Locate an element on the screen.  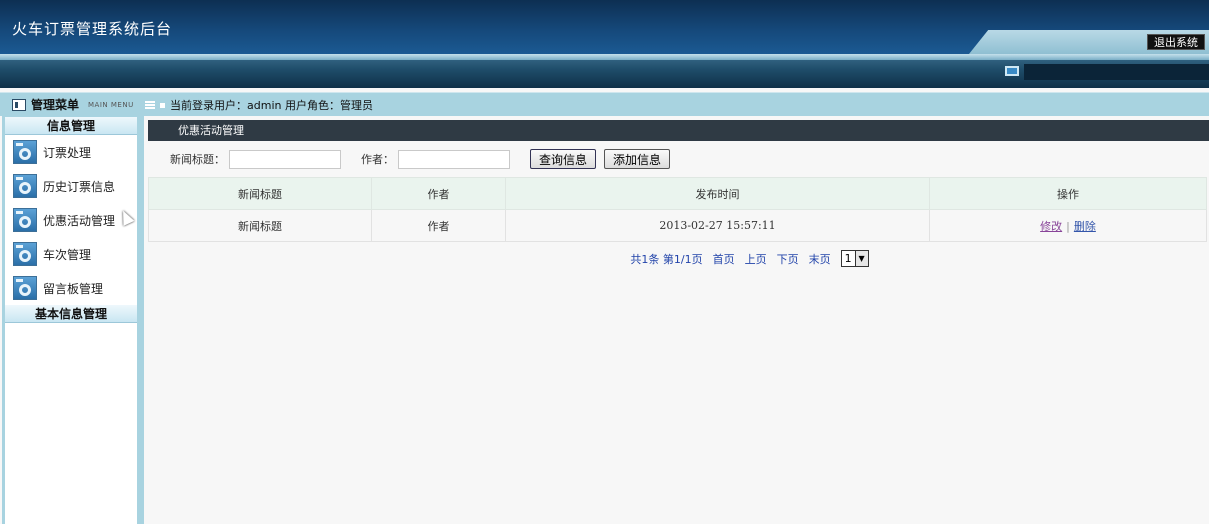
app-title: 火车订票管理系统后台 is located at coordinates (92, 29).